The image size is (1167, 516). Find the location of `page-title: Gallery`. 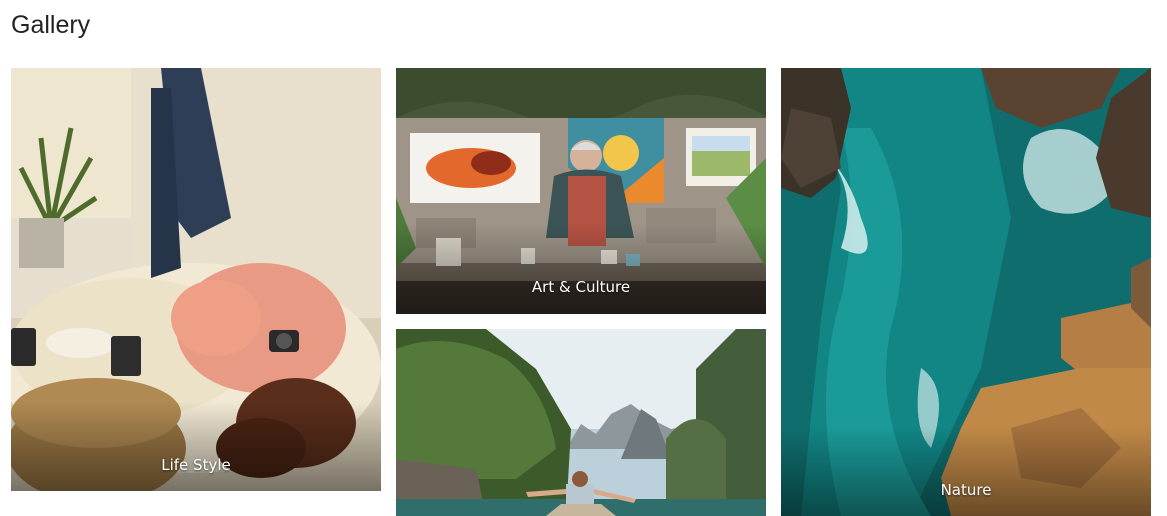

page-title: Gallery is located at coordinates (51, 25).